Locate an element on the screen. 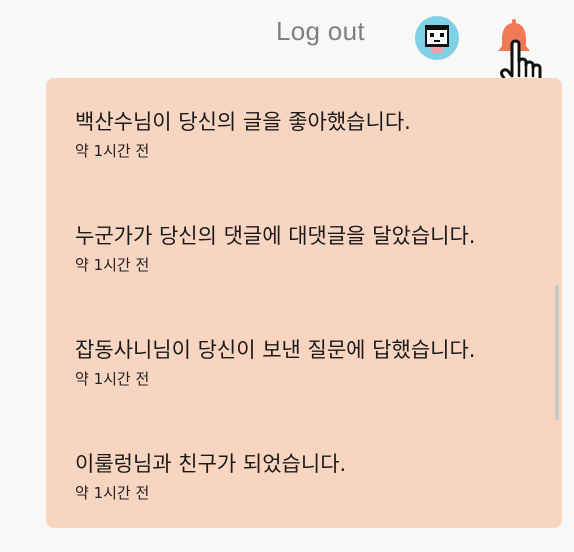  notification-message: 누군가가 당신의 댓글에 대댓글을 달았습니다. is located at coordinates (275, 236).